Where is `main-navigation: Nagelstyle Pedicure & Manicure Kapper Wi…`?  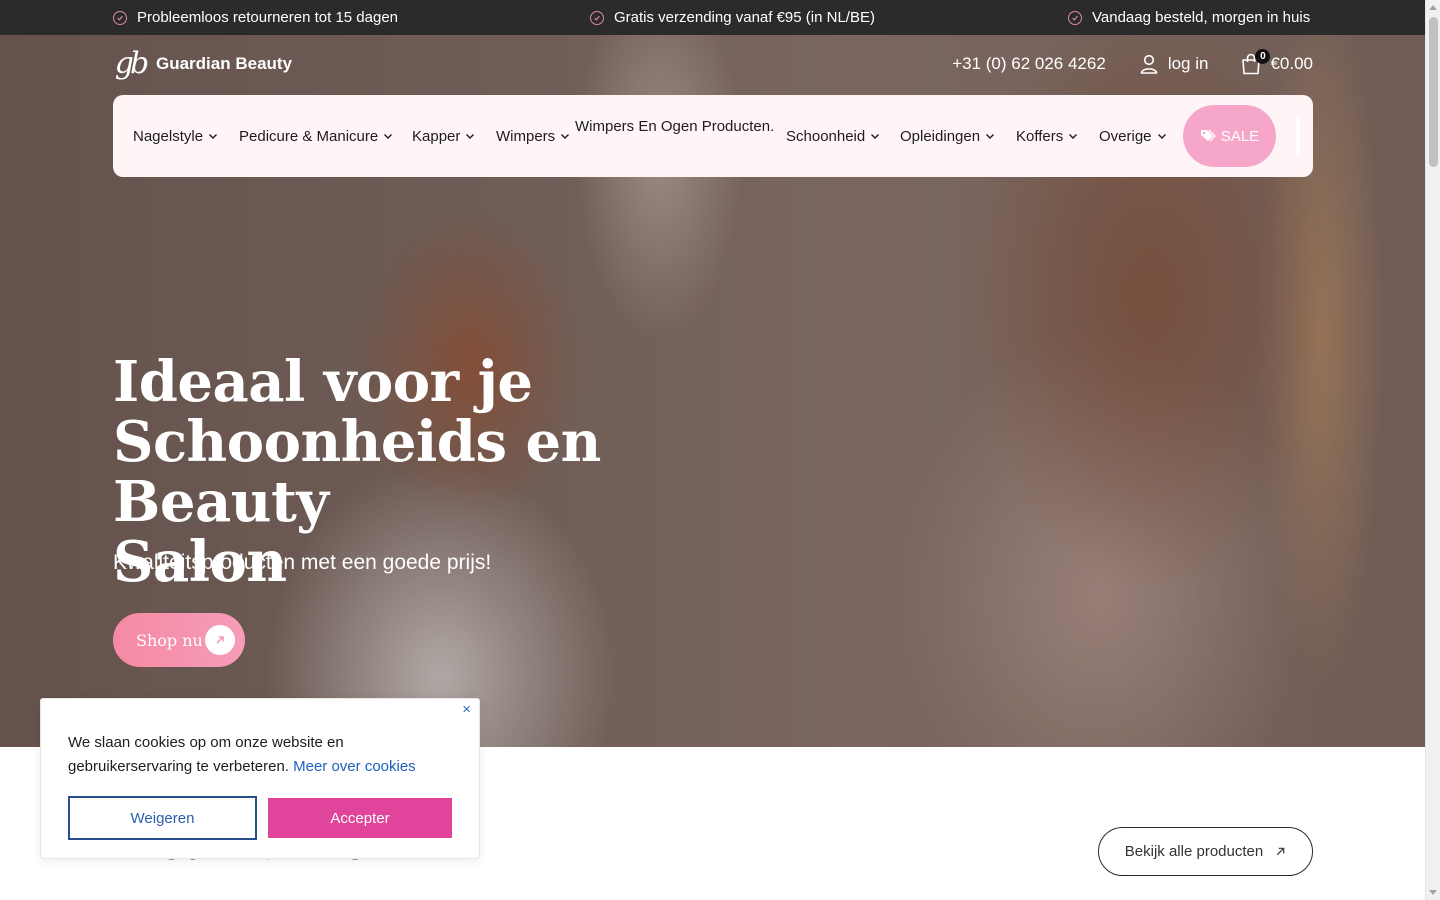 main-navigation: Nagelstyle Pedicure & Manicure Kapper Wi… is located at coordinates (713, 136).